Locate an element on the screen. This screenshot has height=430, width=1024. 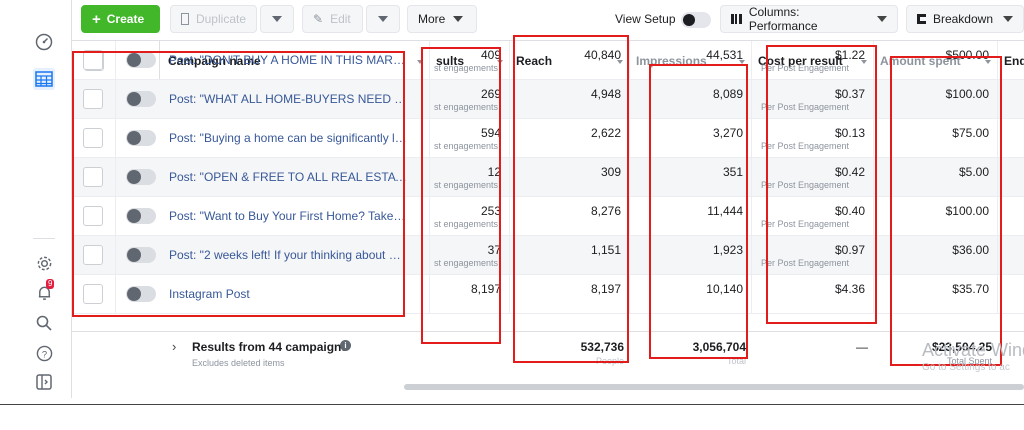
reach-cell: 40,840 is located at coordinates (570, 60).